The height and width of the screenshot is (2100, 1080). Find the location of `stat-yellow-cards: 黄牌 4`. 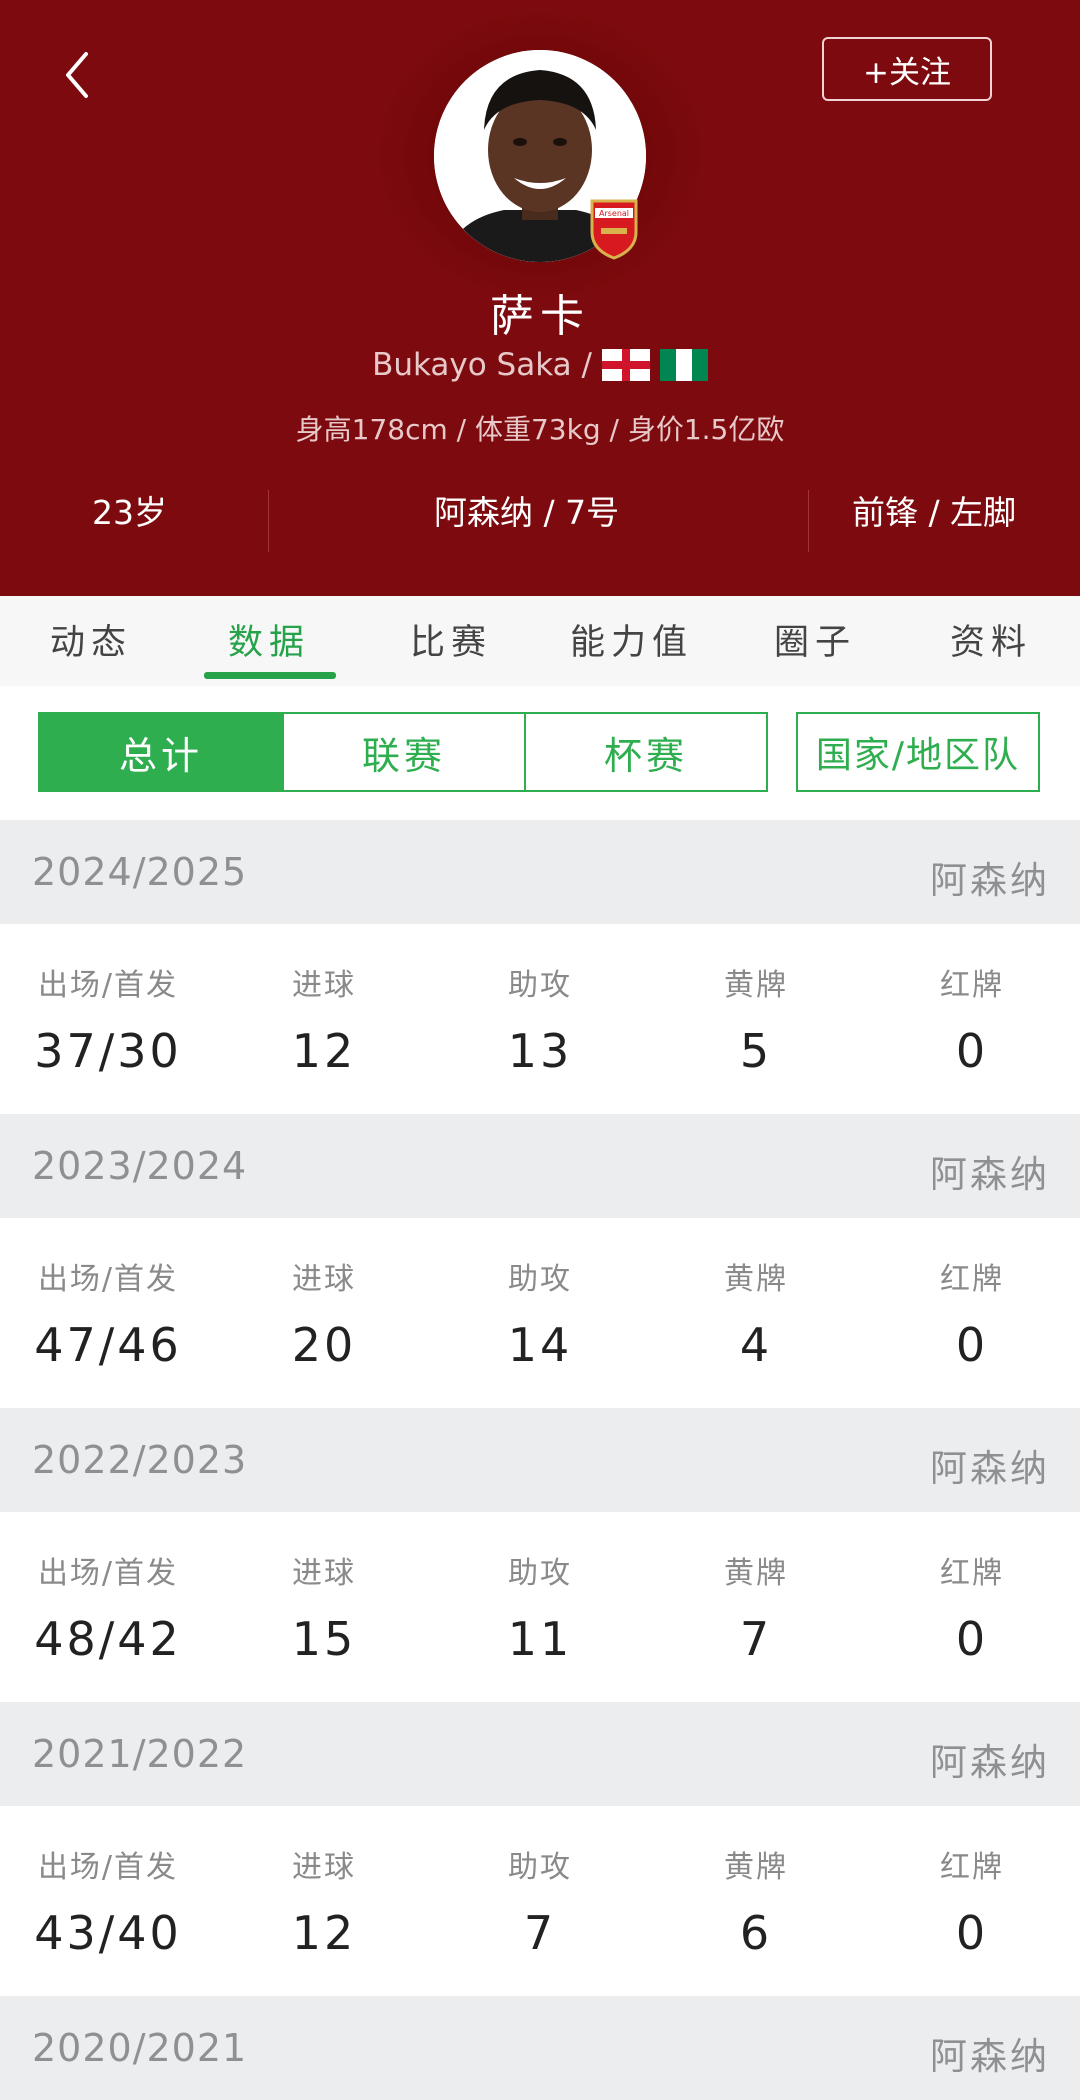

stat-yellow-cards: 黄牌 4 is located at coordinates (756, 1313).